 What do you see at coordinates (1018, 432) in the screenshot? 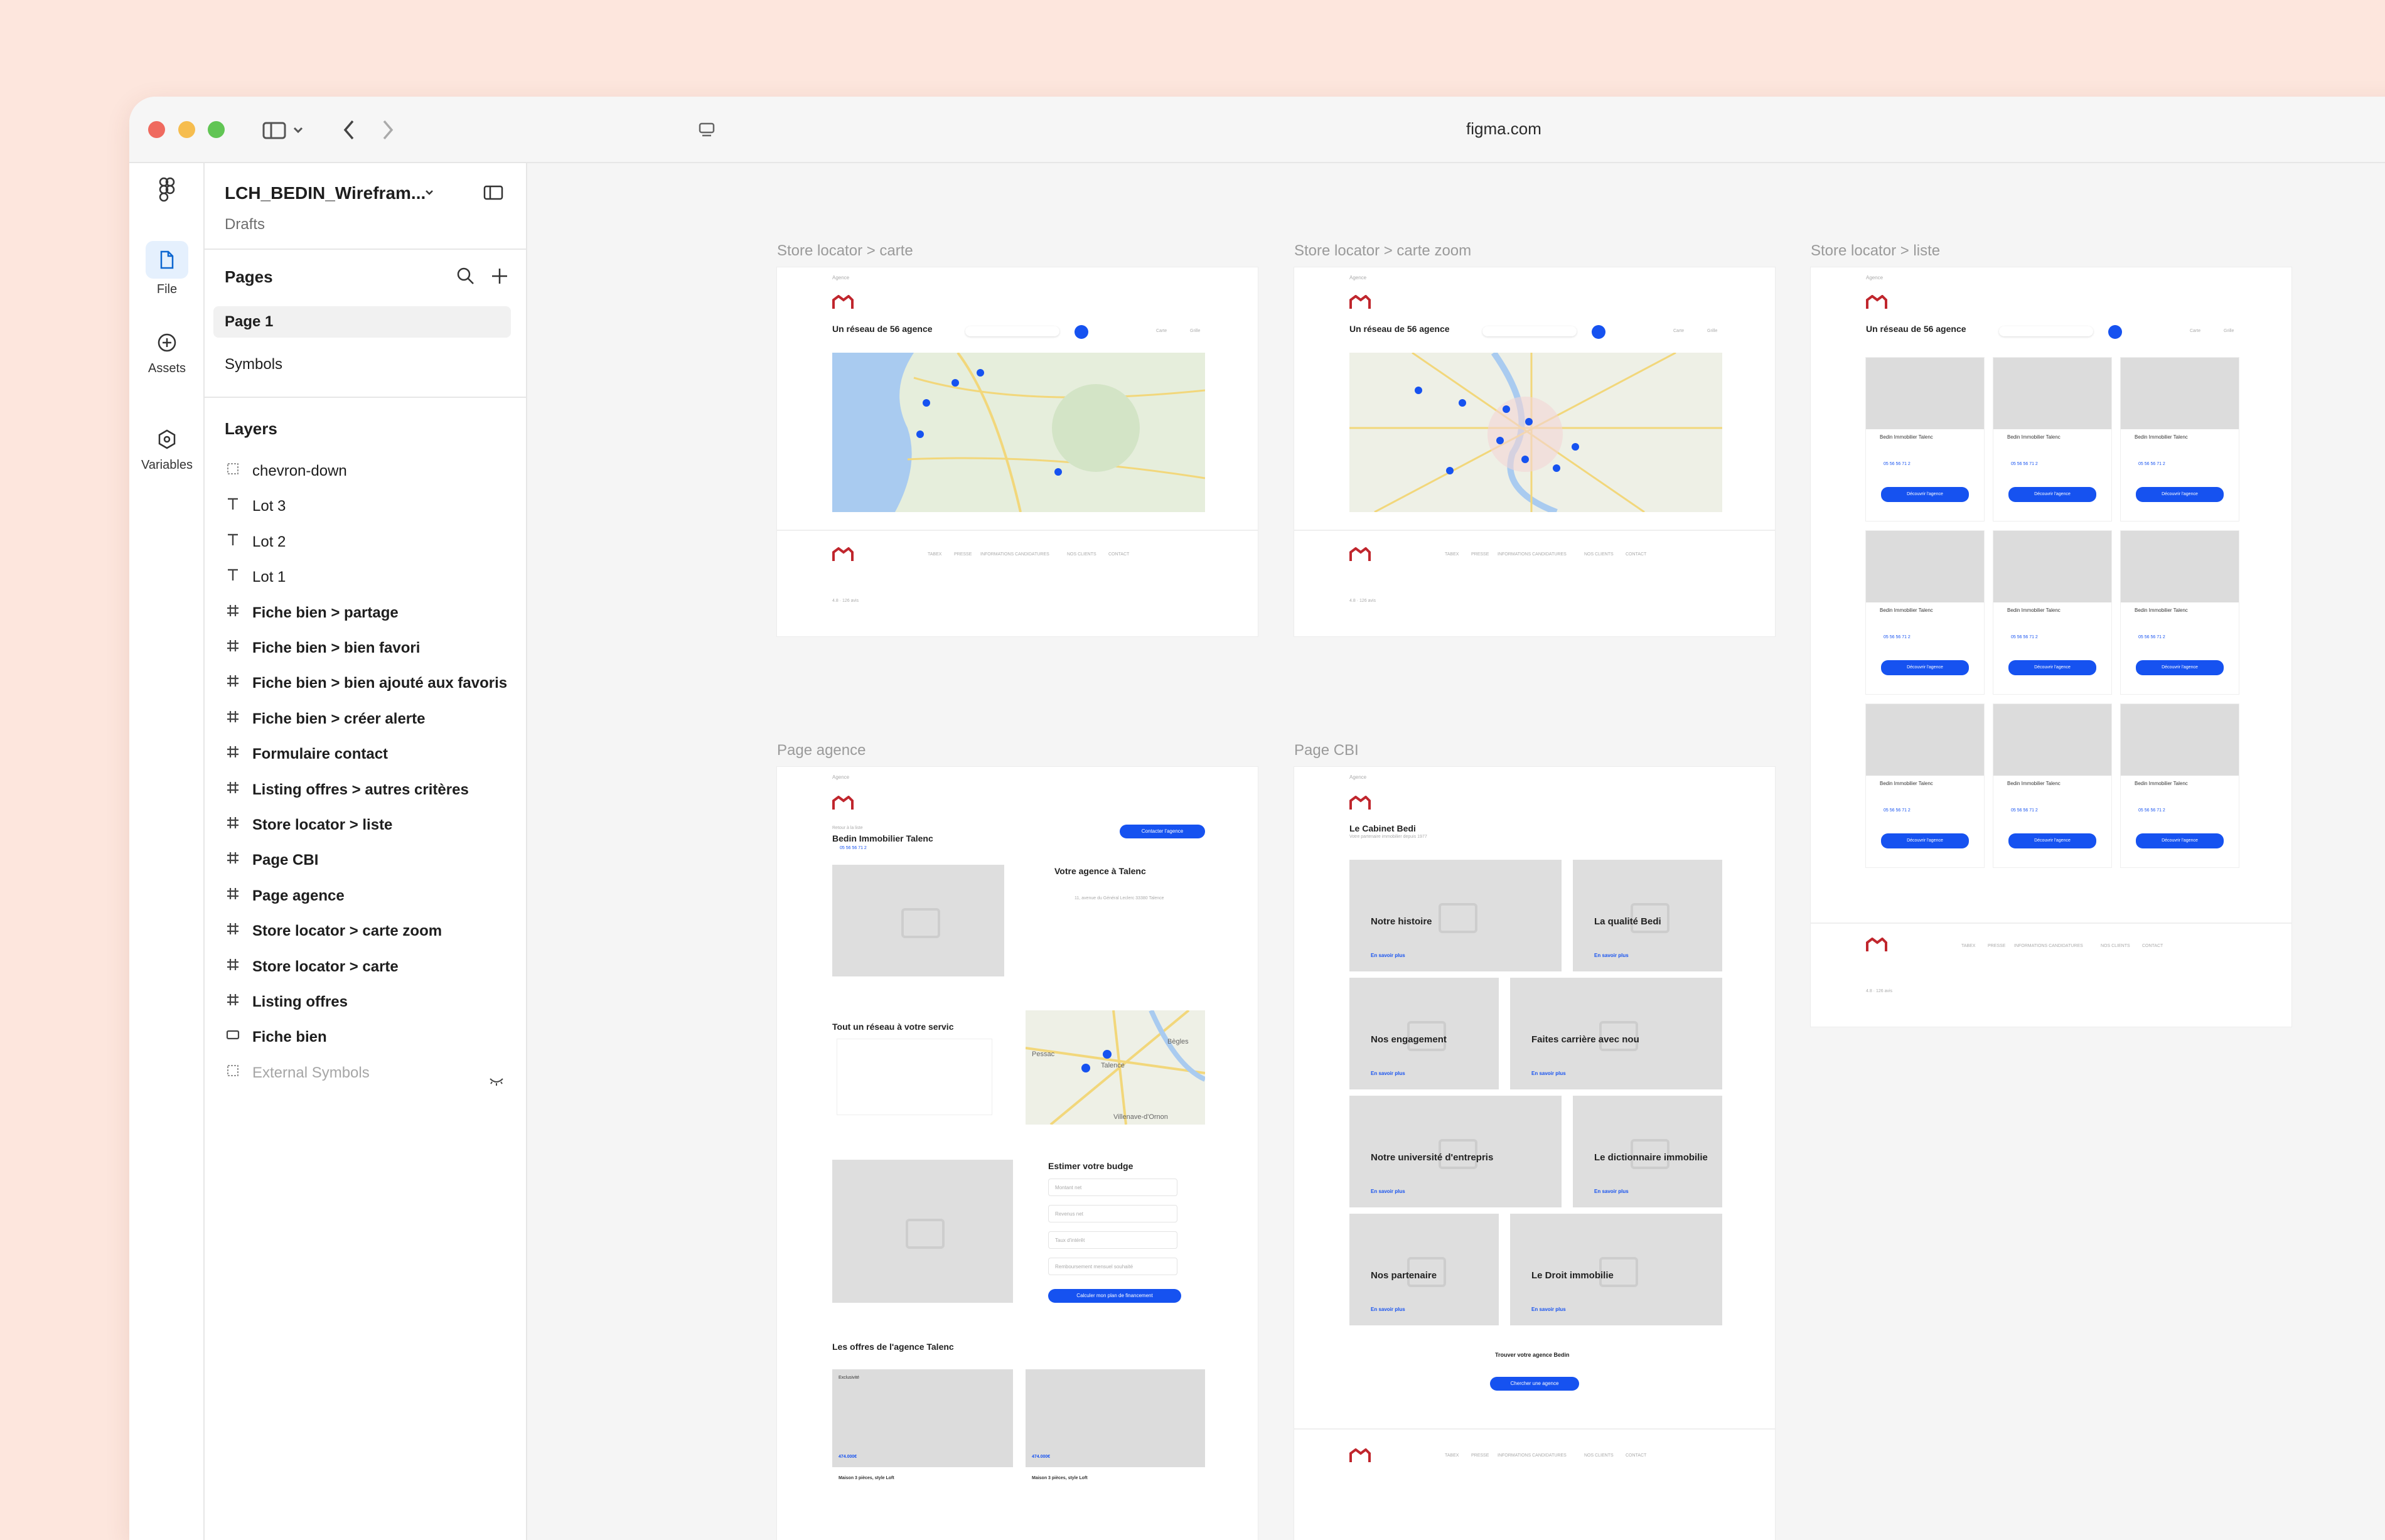
I see `store-map` at bounding box center [1018, 432].